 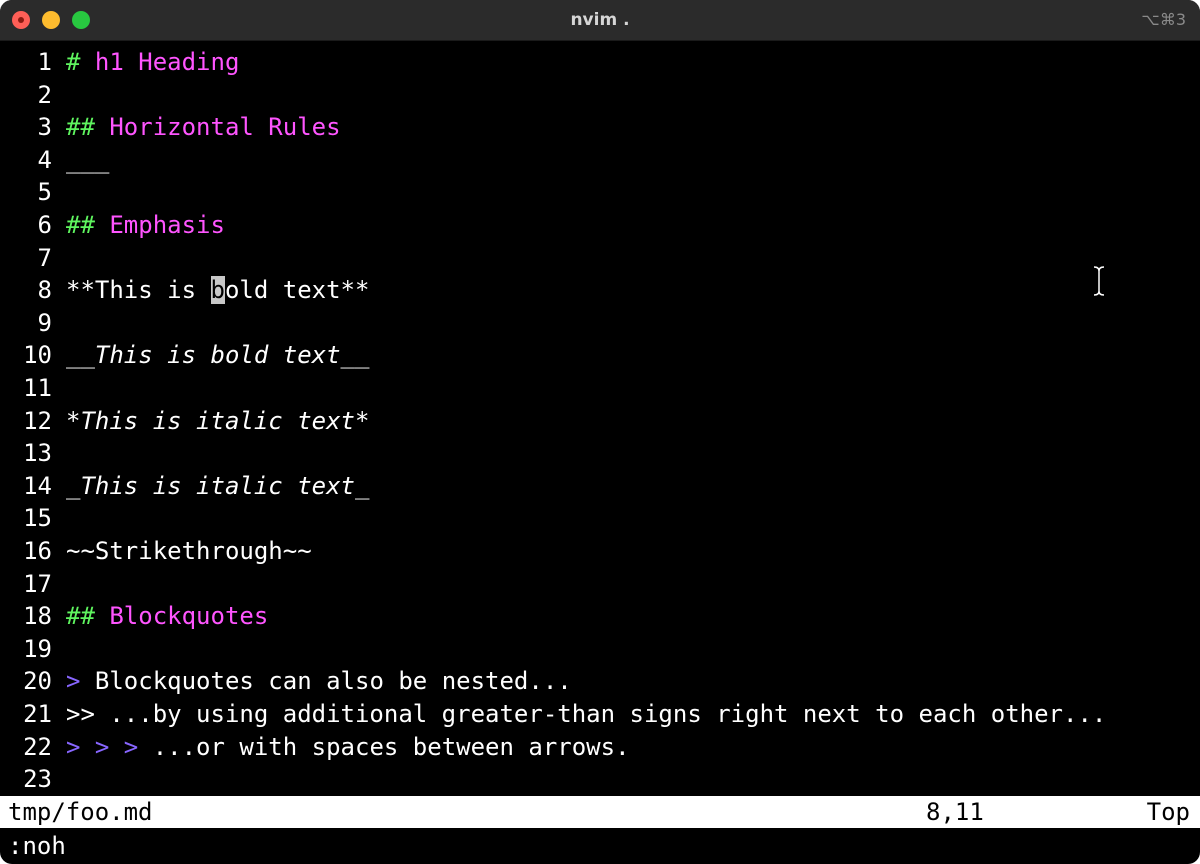 I want to click on editor-line: 7, so click(x=33, y=258).